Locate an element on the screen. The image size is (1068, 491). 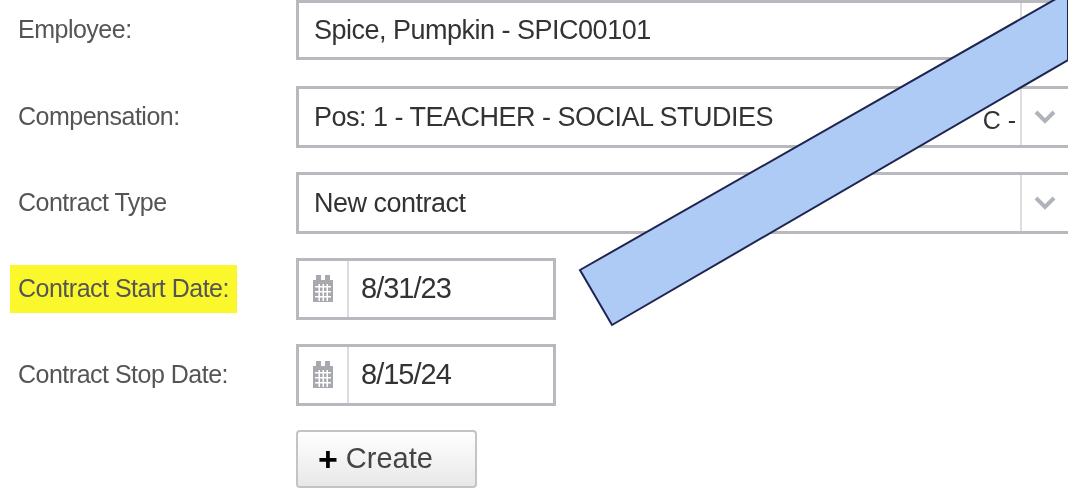
create-button: + Create is located at coordinates (386, 459).